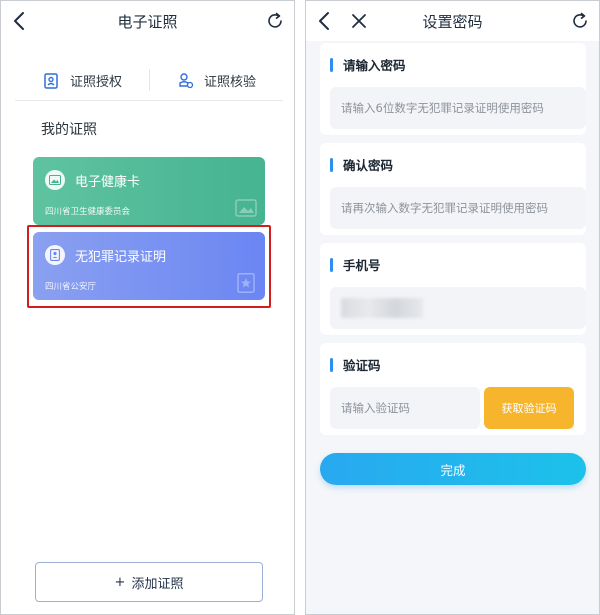 The image size is (600, 615). What do you see at coordinates (108, 182) in the screenshot?
I see `card-title: 电子健康卡` at bounding box center [108, 182].